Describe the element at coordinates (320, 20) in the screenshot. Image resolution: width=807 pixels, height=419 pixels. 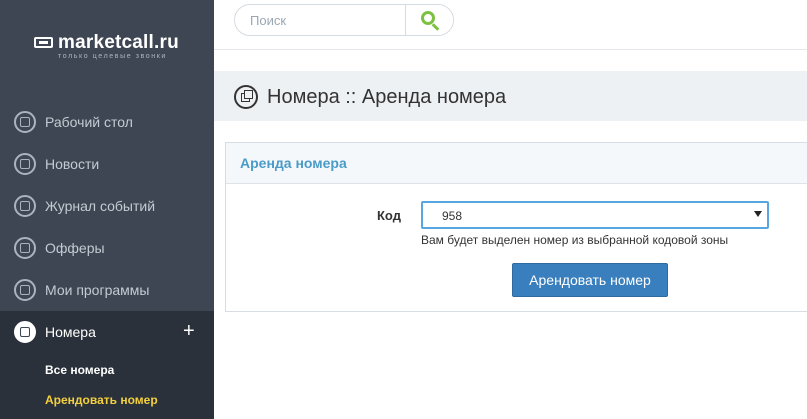
I see `search-input` at that location.